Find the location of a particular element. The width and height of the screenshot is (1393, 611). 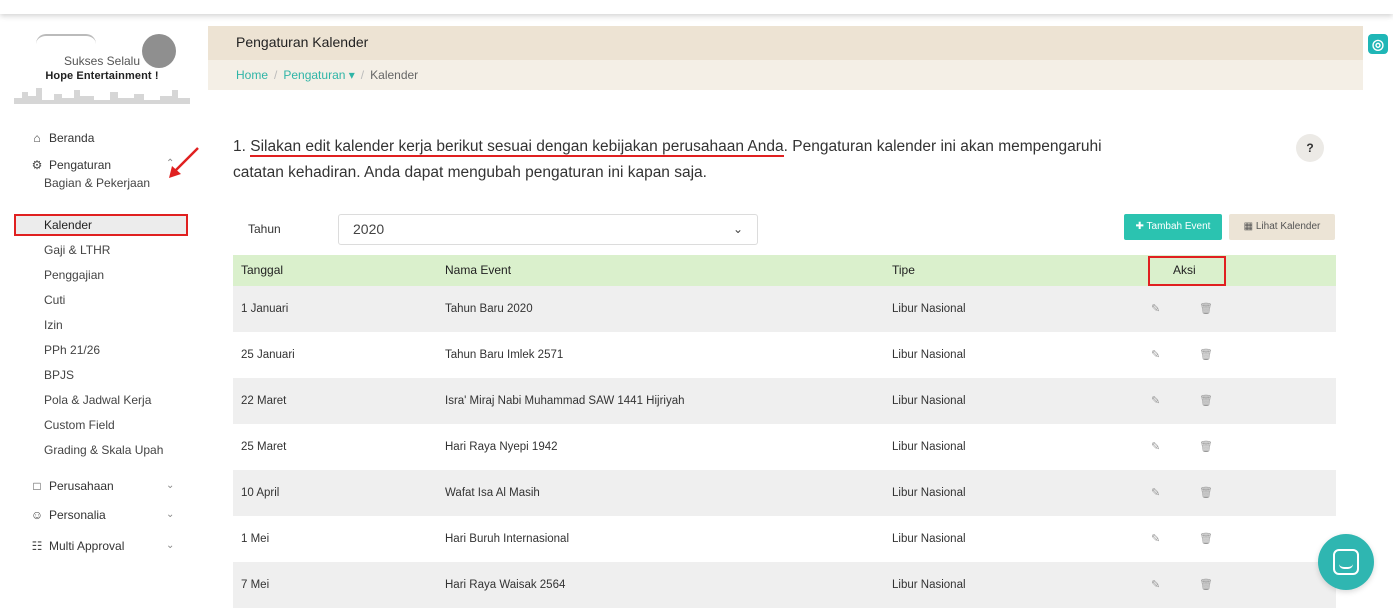

sidebar-subitem-bpjs: BPJS is located at coordinates (59, 375).